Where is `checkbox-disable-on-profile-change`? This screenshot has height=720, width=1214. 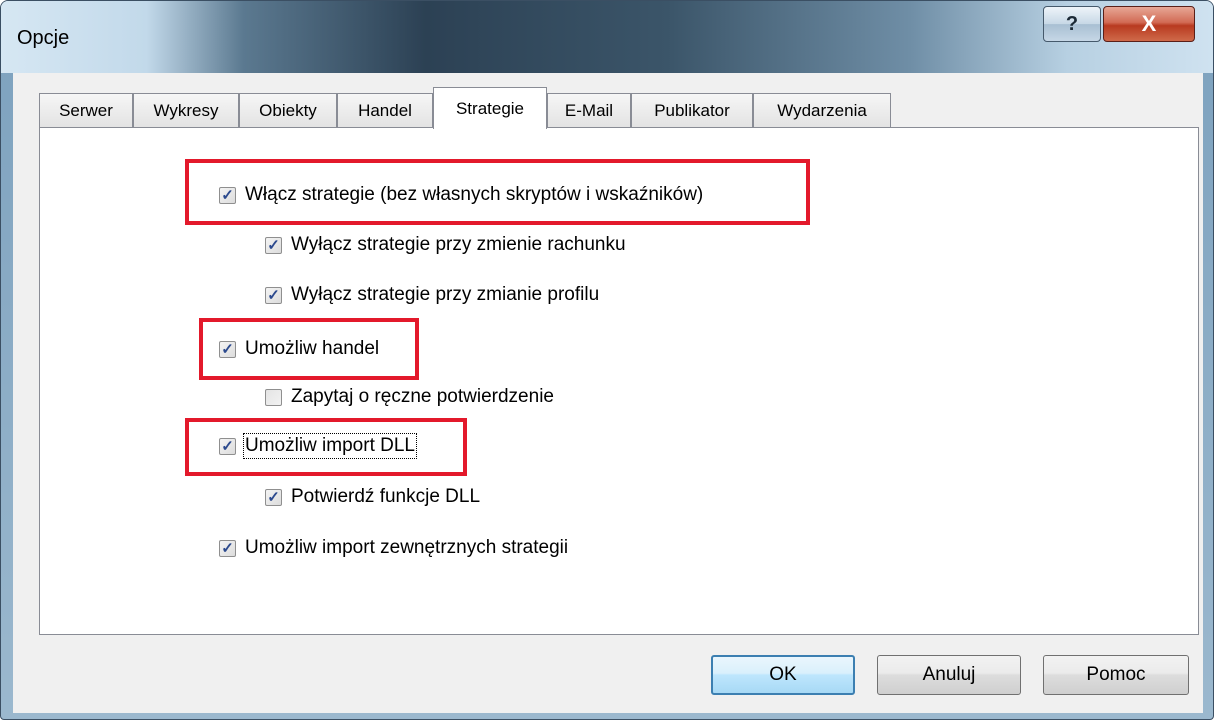
checkbox-disable-on-profile-change is located at coordinates (273, 295).